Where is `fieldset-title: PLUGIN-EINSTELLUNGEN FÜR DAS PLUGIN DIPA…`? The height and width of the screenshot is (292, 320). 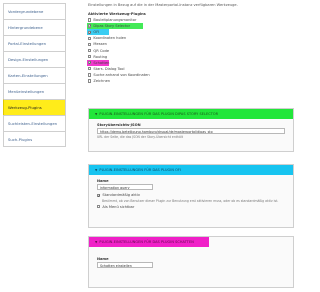
fieldset-title: PLUGIN-EINSTELLUNGEN FÜR DAS PLUGIN DIPA… is located at coordinates (159, 114).